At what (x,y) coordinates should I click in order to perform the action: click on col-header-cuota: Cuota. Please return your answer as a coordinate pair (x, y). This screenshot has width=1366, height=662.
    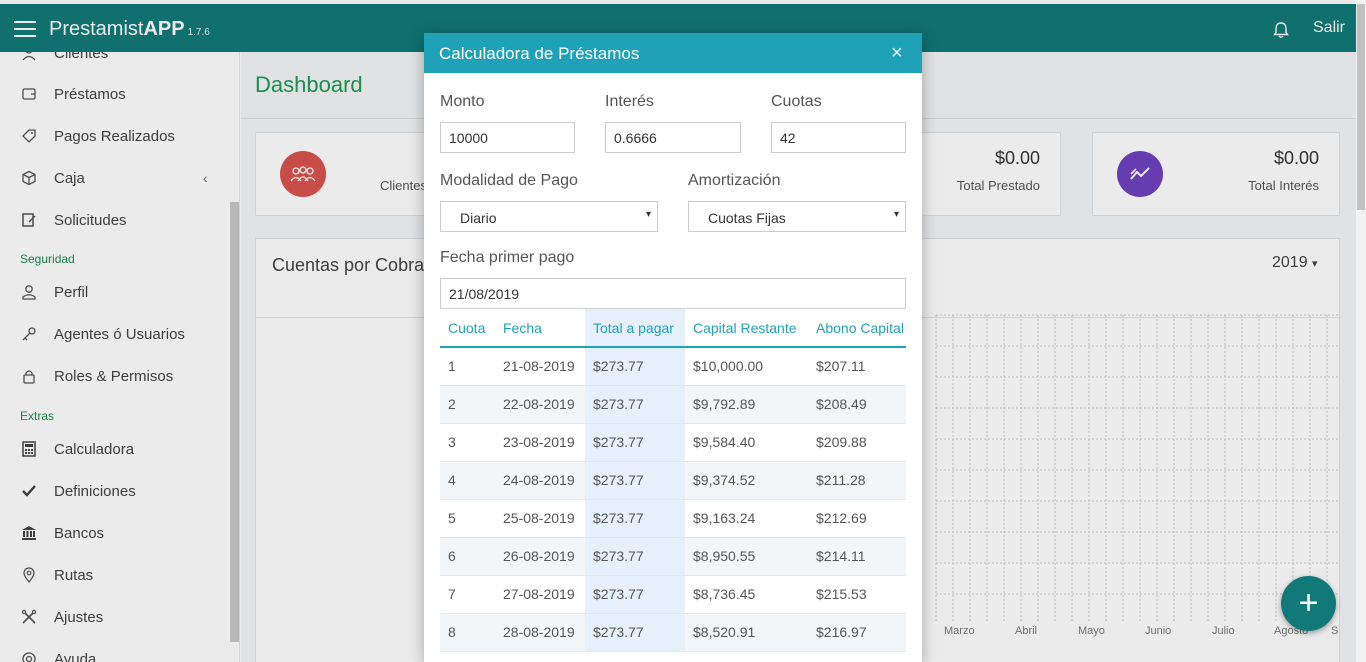
    Looking at the image, I should click on (467, 328).